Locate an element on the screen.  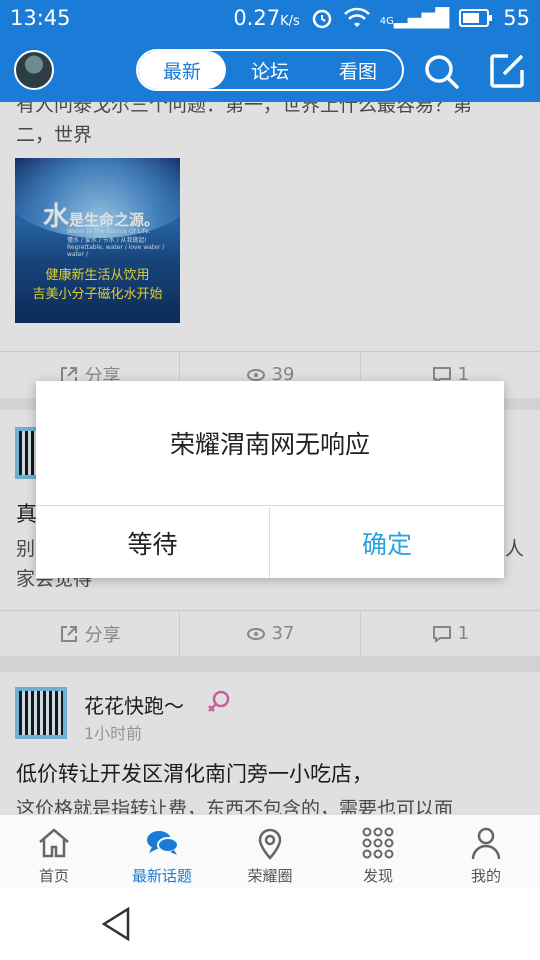
nav-discover: 发现 is located at coordinates (378, 851).